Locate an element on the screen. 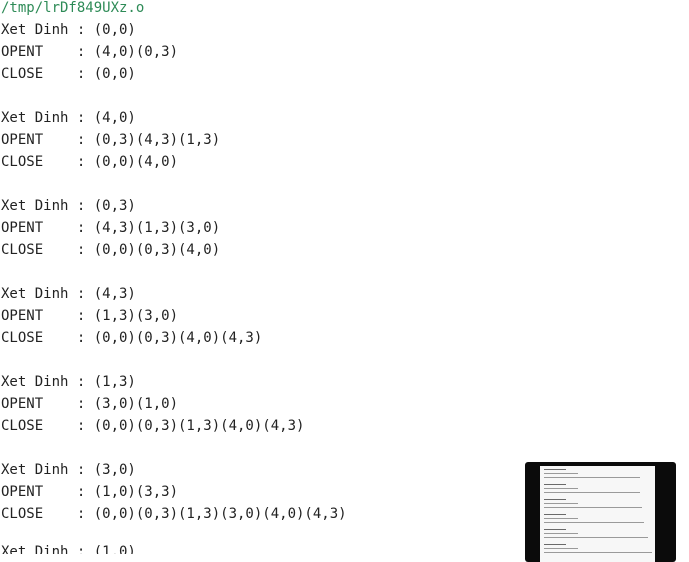 Image resolution: width=689 pixels, height=562 pixels. output-line: OPENT : (1,3)(3,0) is located at coordinates (90, 316).